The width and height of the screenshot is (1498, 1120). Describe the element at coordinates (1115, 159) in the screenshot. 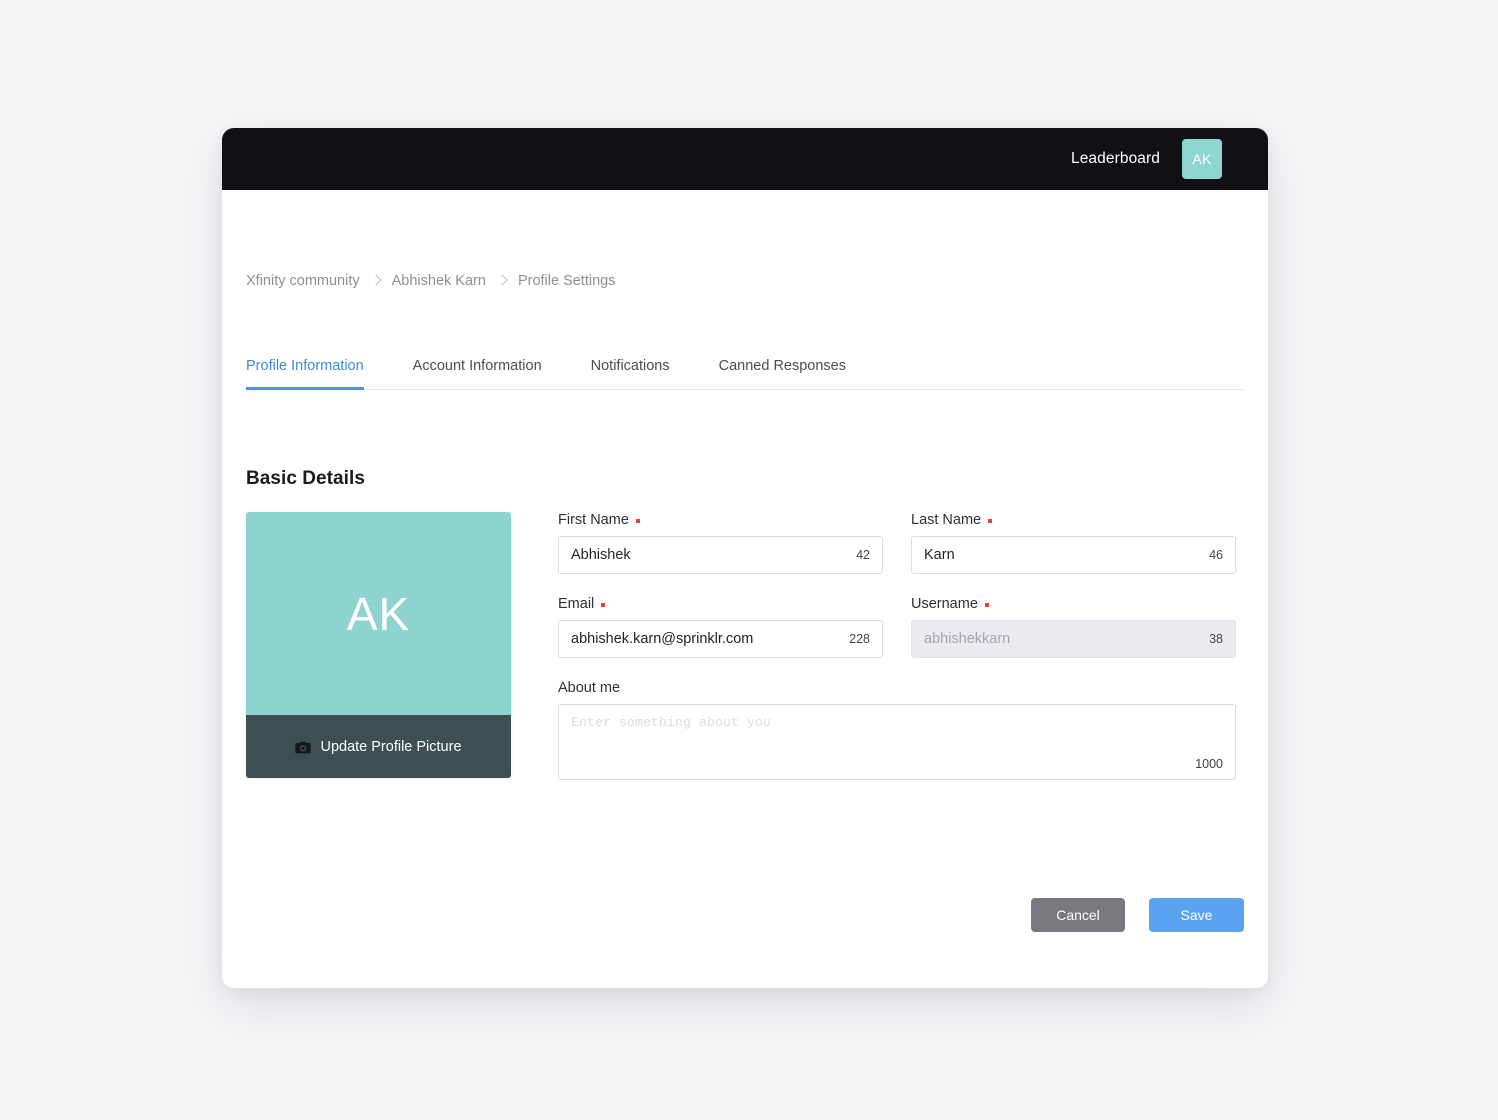

I see `leaderboard-link: Leaderboard` at that location.